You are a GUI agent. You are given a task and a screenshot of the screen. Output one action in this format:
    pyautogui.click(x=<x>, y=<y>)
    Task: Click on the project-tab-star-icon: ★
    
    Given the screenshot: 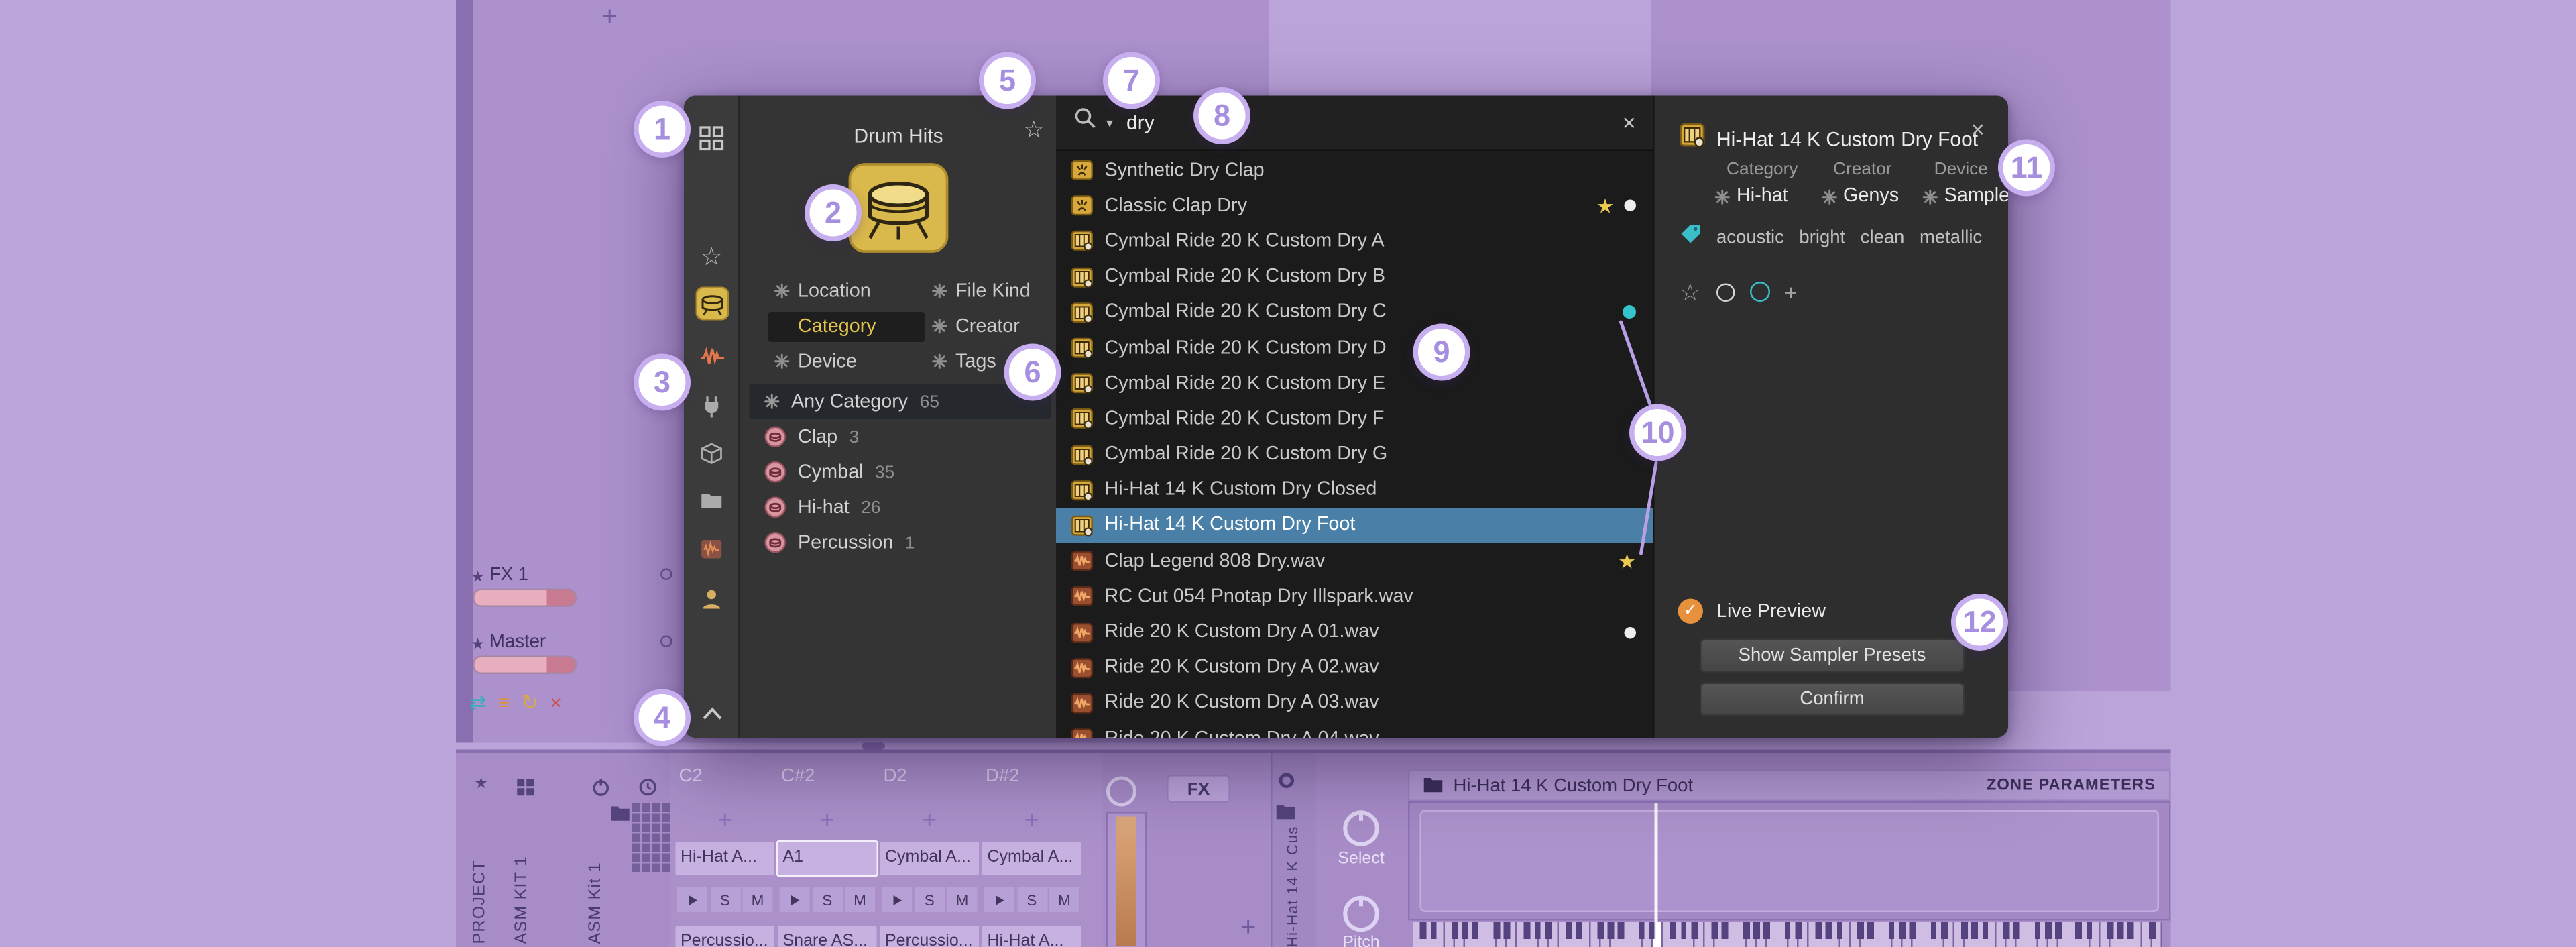 What is the action you would take?
    pyautogui.click(x=481, y=784)
    